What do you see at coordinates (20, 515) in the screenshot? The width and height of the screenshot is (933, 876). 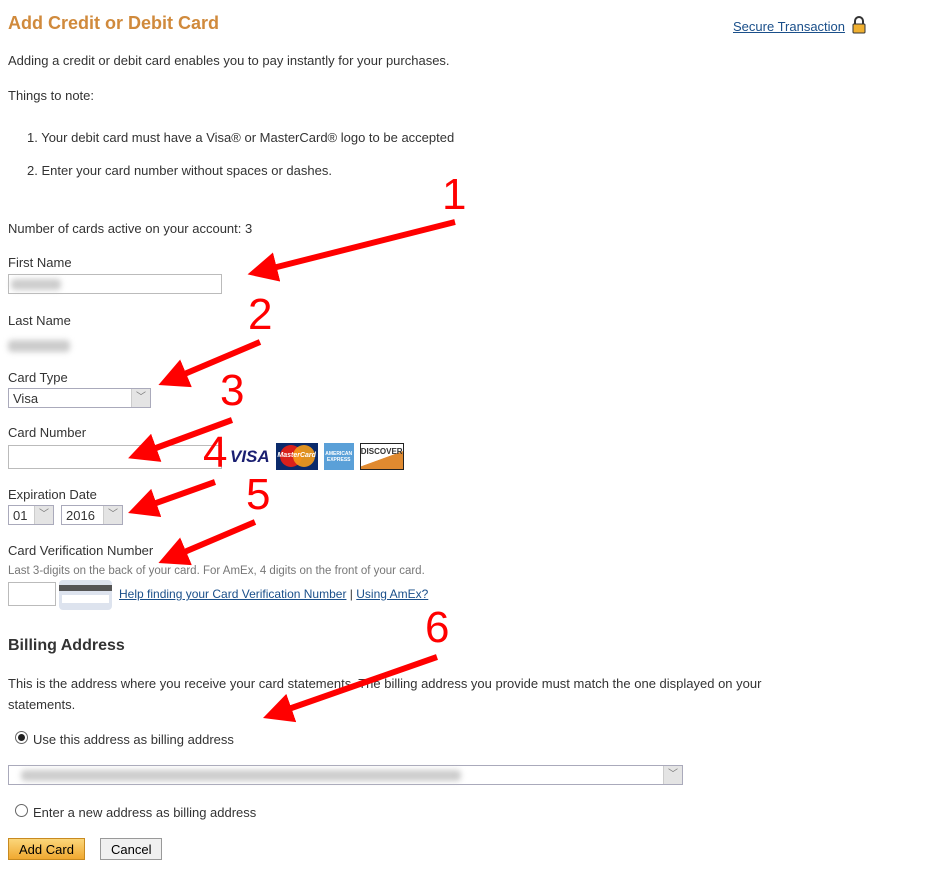 I see `exp-month-value: 01` at bounding box center [20, 515].